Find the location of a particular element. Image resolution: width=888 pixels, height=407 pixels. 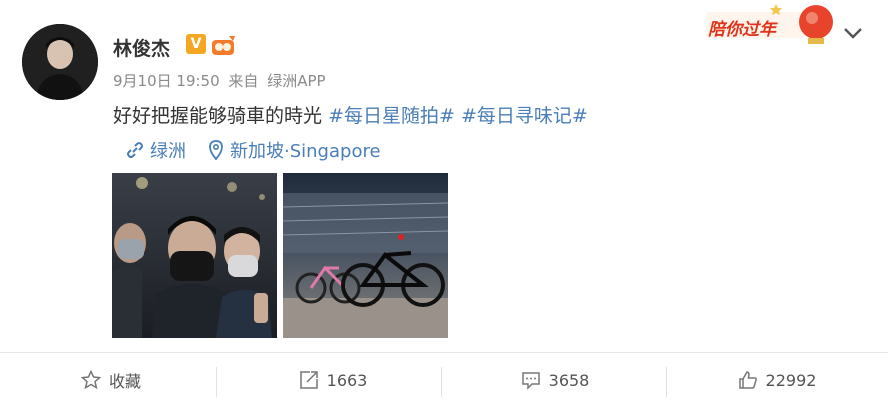

photo-bicycles is located at coordinates (365, 255).